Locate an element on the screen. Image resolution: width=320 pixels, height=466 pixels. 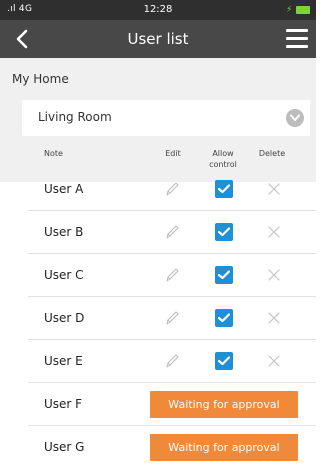
user-row: User D is located at coordinates (172, 318).